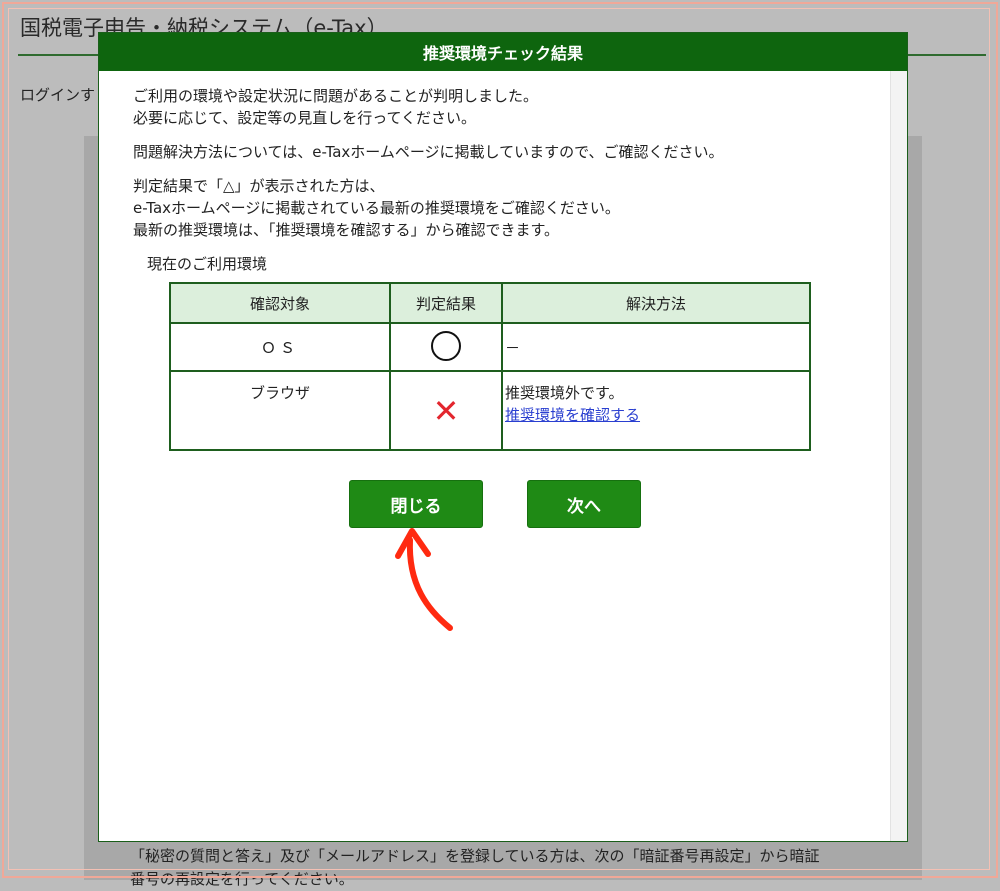 This screenshot has height=891, width=1000. I want to click on col-header-target: 確認対象, so click(280, 303).